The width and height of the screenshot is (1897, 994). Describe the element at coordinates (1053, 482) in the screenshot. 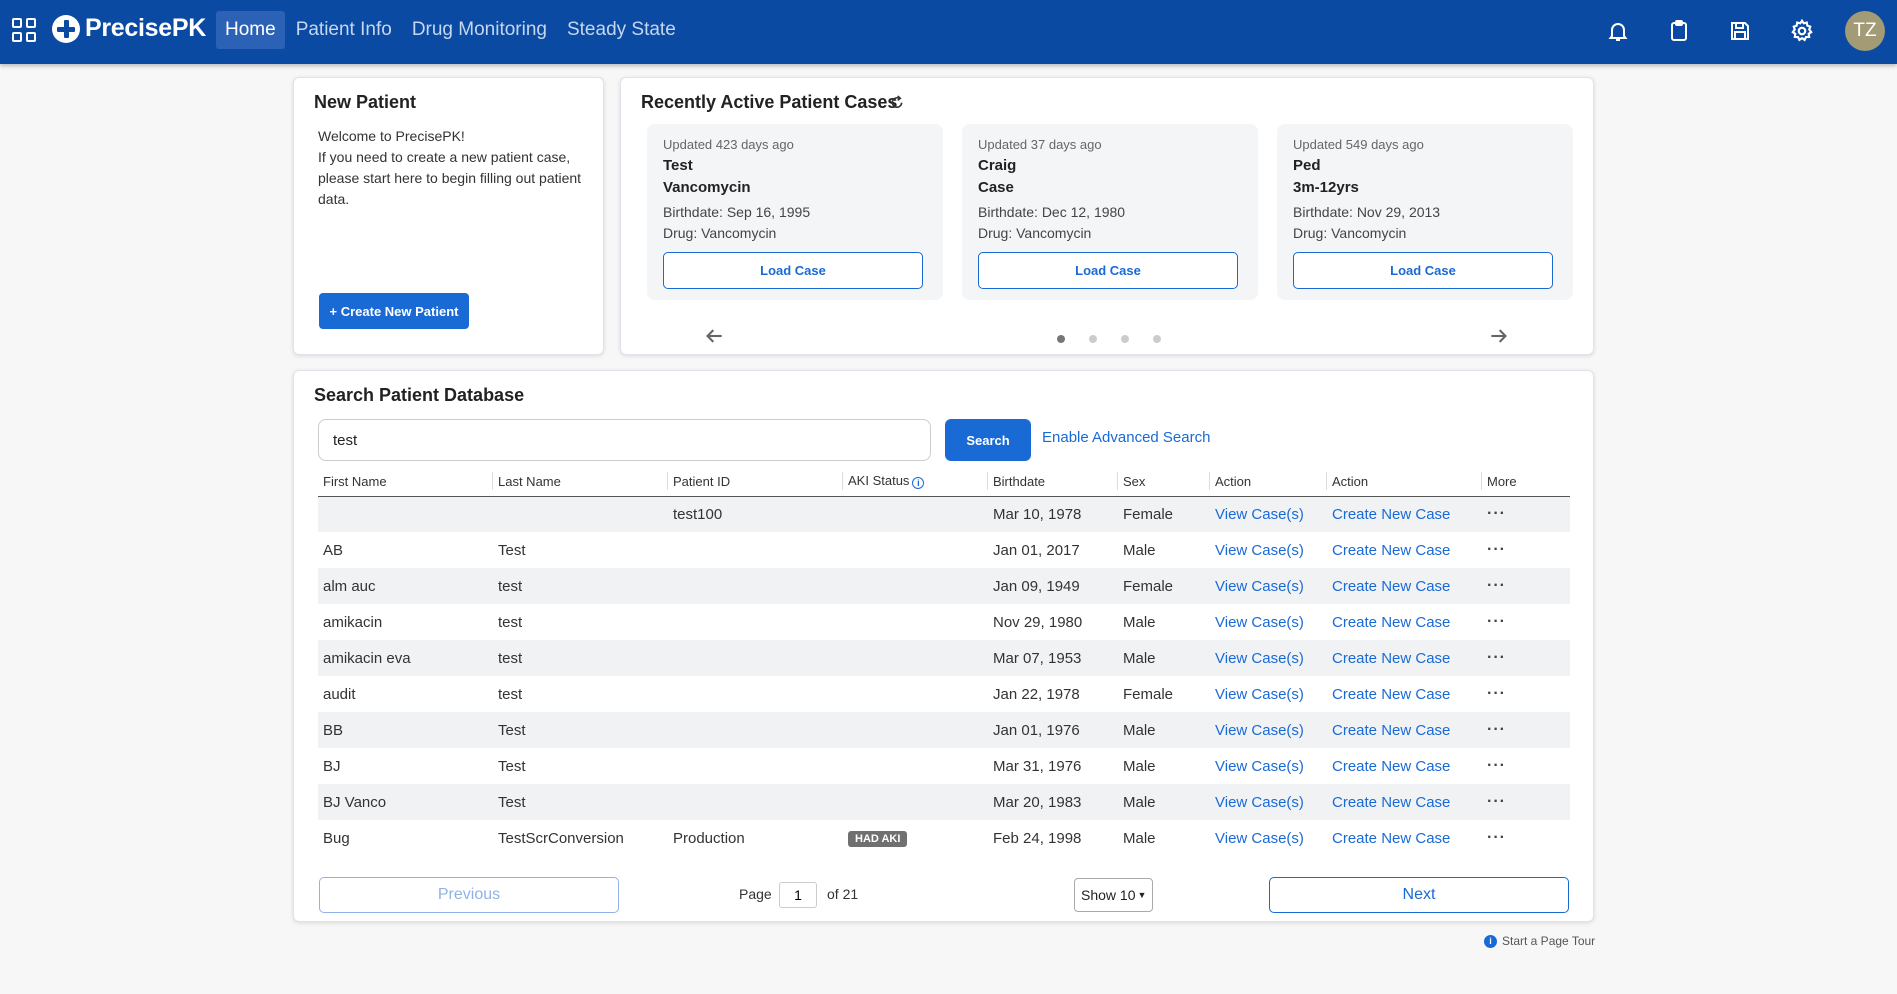

I see `column-header: Birthdate` at that location.